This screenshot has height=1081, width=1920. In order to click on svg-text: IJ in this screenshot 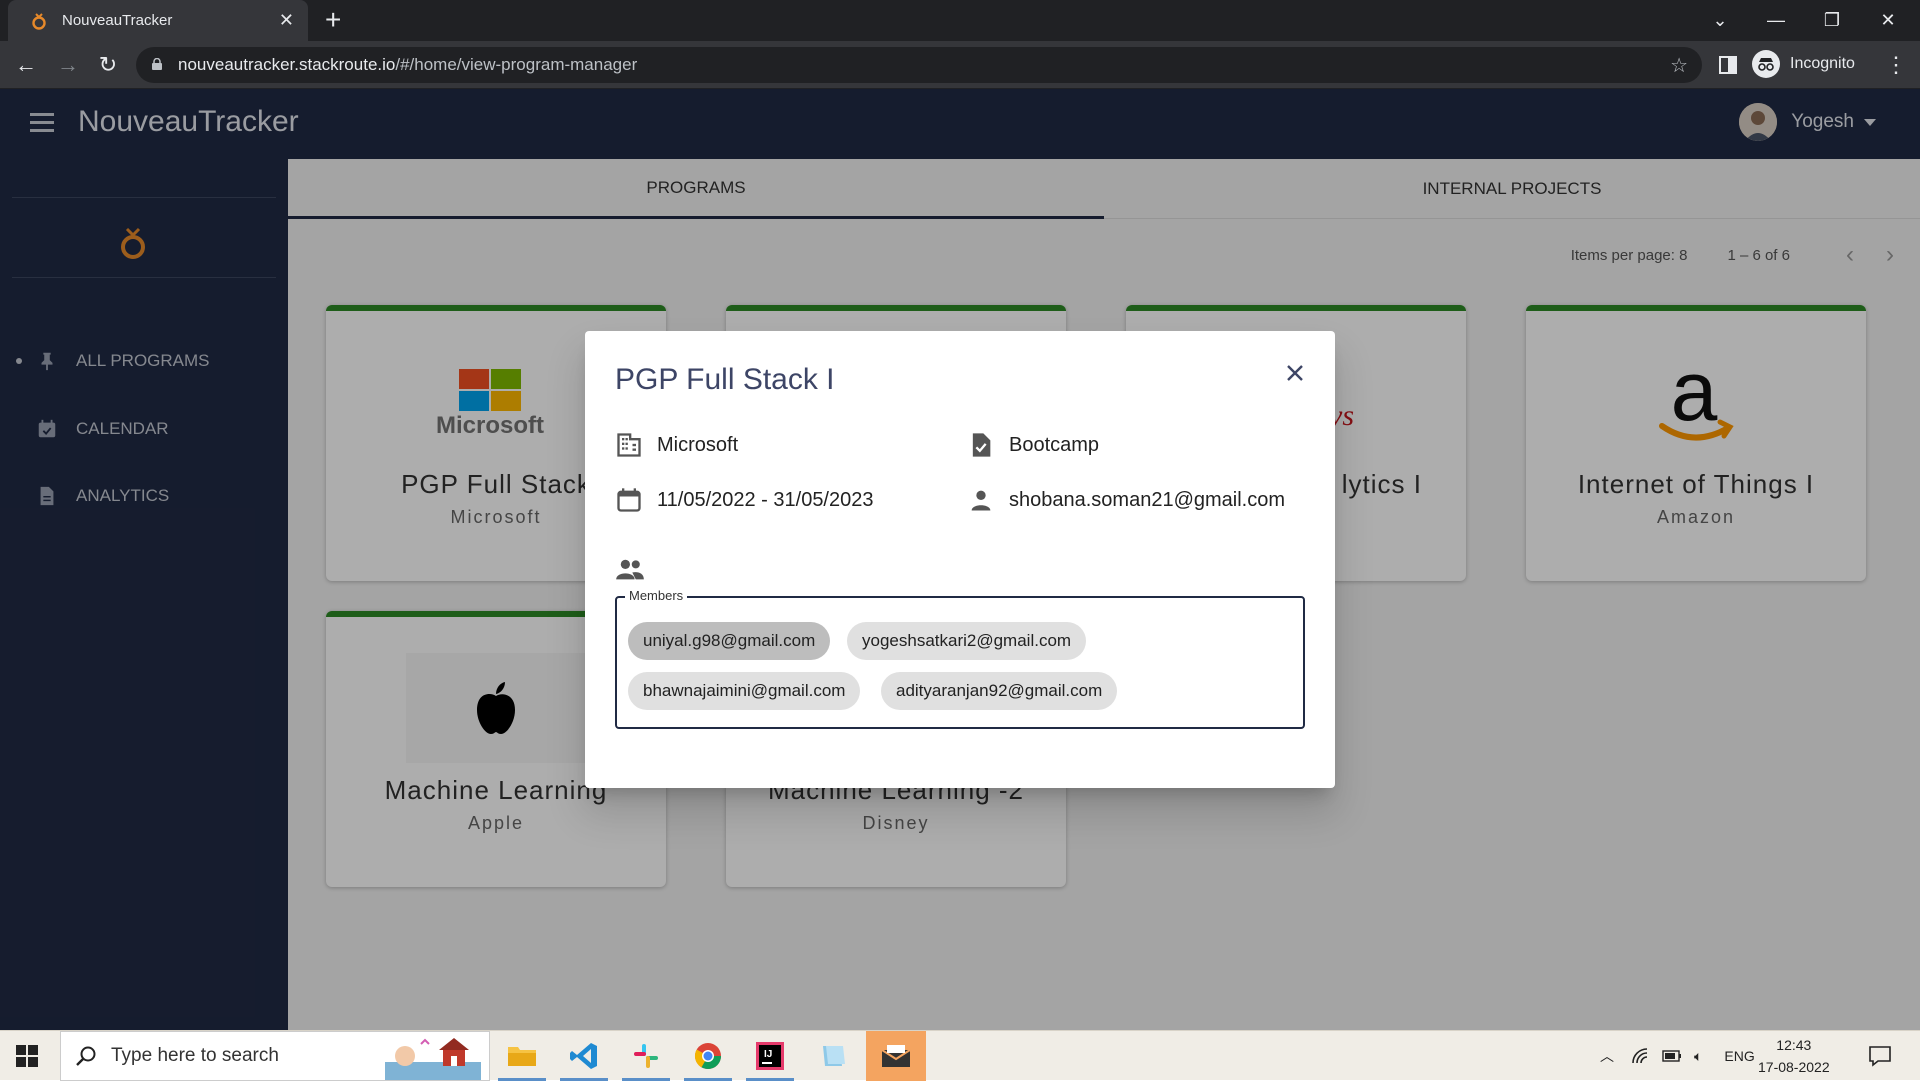, I will do `click(768, 1054)`.